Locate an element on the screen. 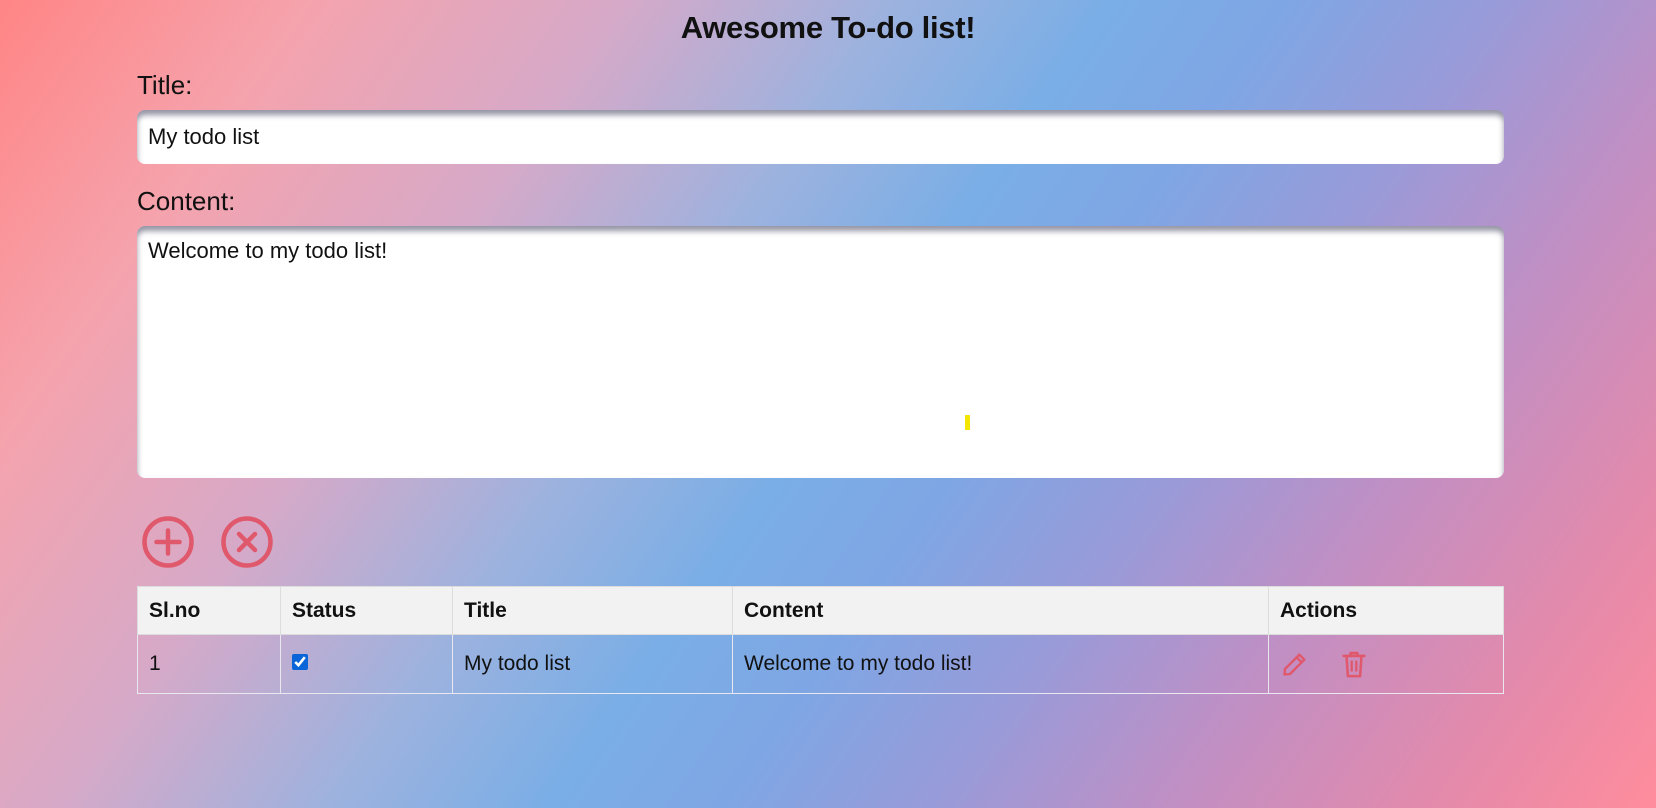 This screenshot has height=808, width=1656. pencil-icon is located at coordinates (1294, 664).